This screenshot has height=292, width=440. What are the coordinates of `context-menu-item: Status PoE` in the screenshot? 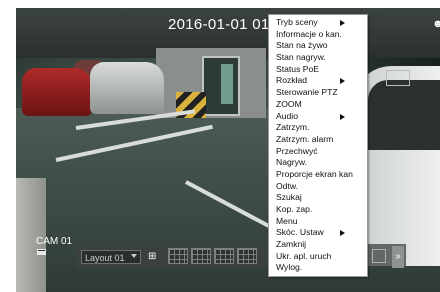 It's located at (318, 70).